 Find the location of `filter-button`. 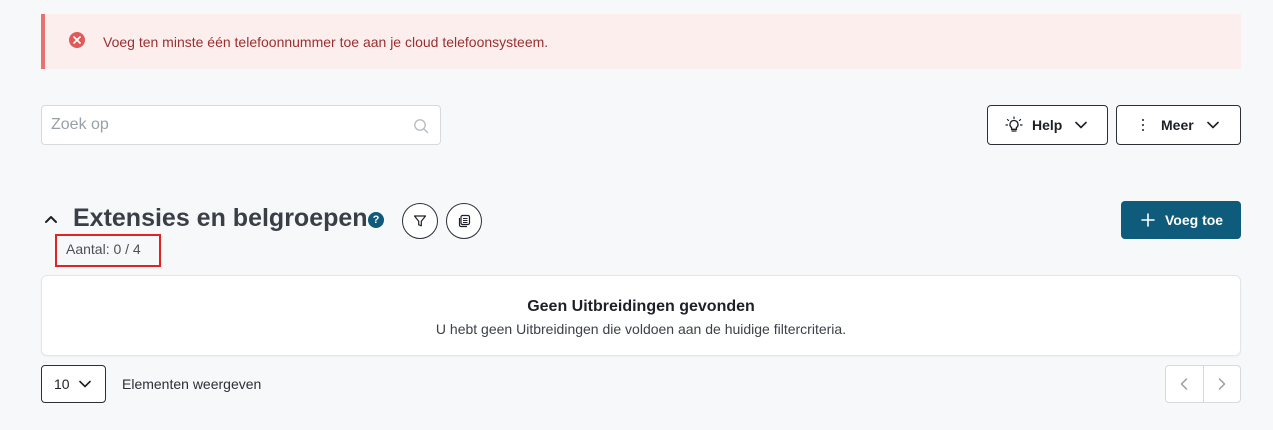

filter-button is located at coordinates (420, 221).